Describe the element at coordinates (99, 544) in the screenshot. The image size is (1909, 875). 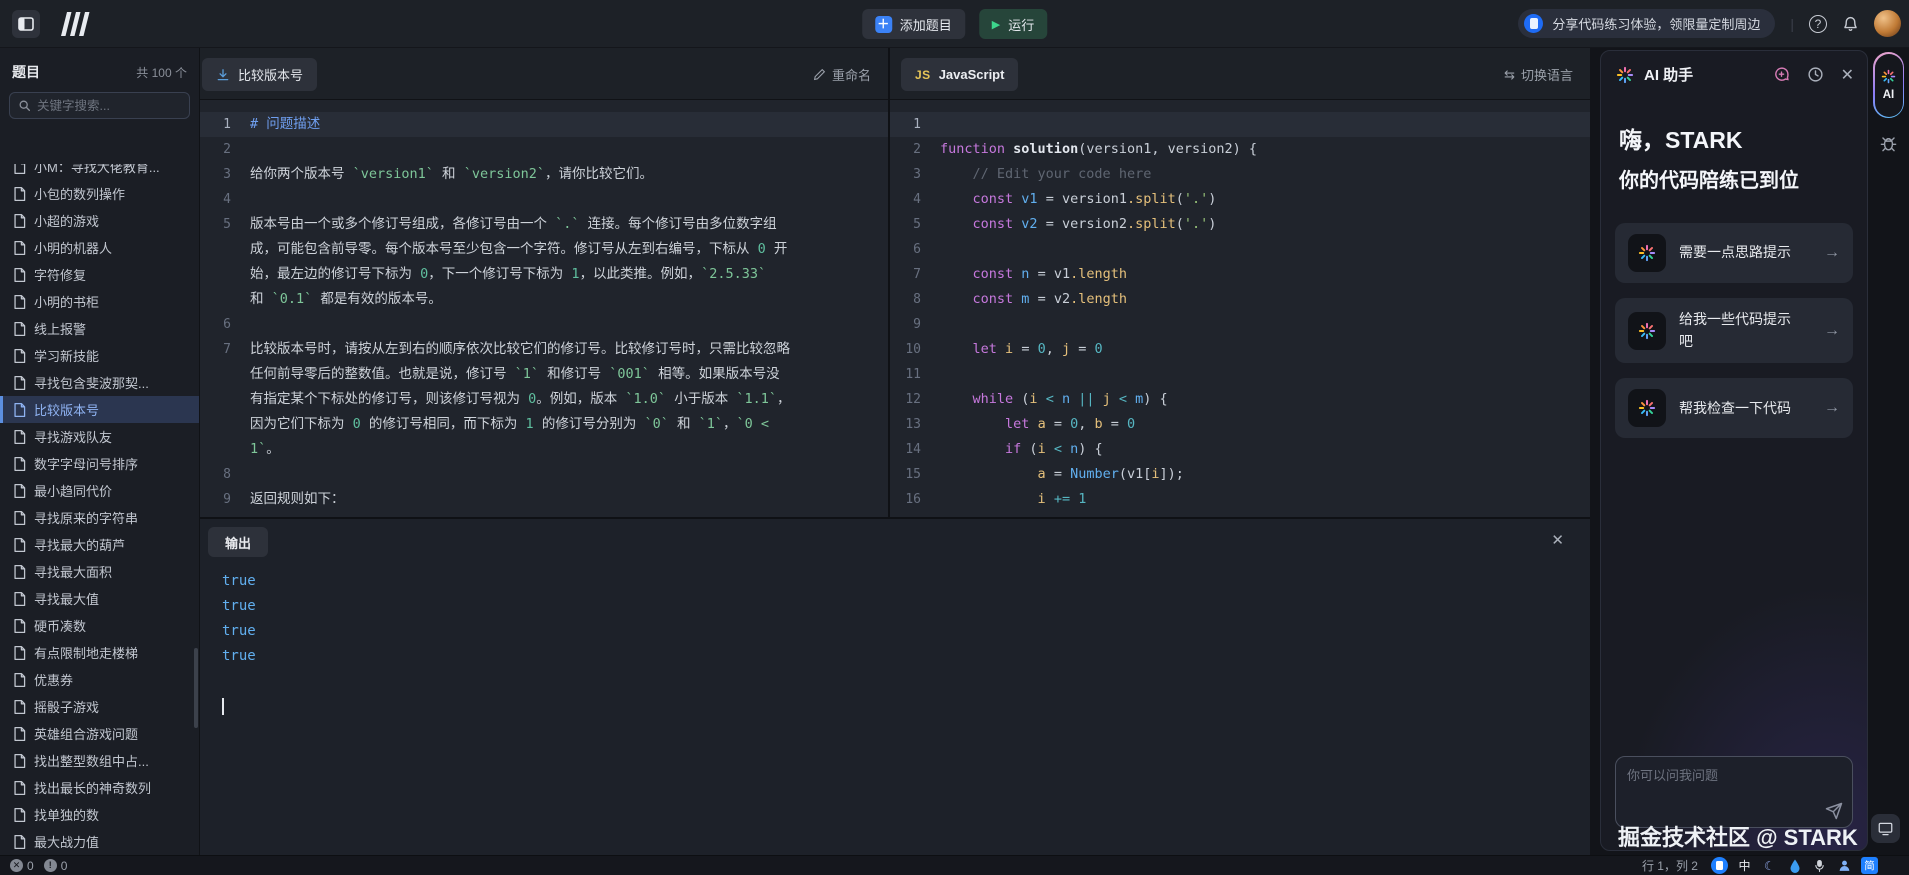
I see `sidebar-item-寻找最大的葫芦: 寻找最大的葫芦` at that location.